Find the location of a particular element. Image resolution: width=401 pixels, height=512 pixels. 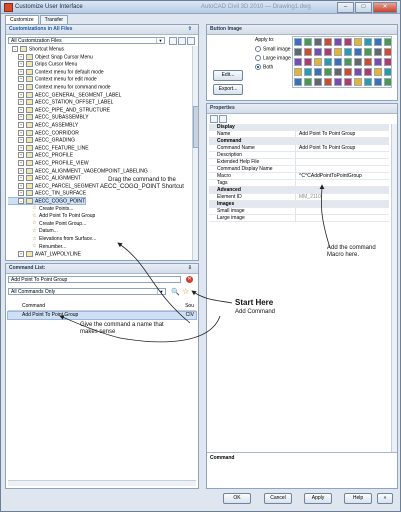

arrow-drag is located at coordinates (154, 283).